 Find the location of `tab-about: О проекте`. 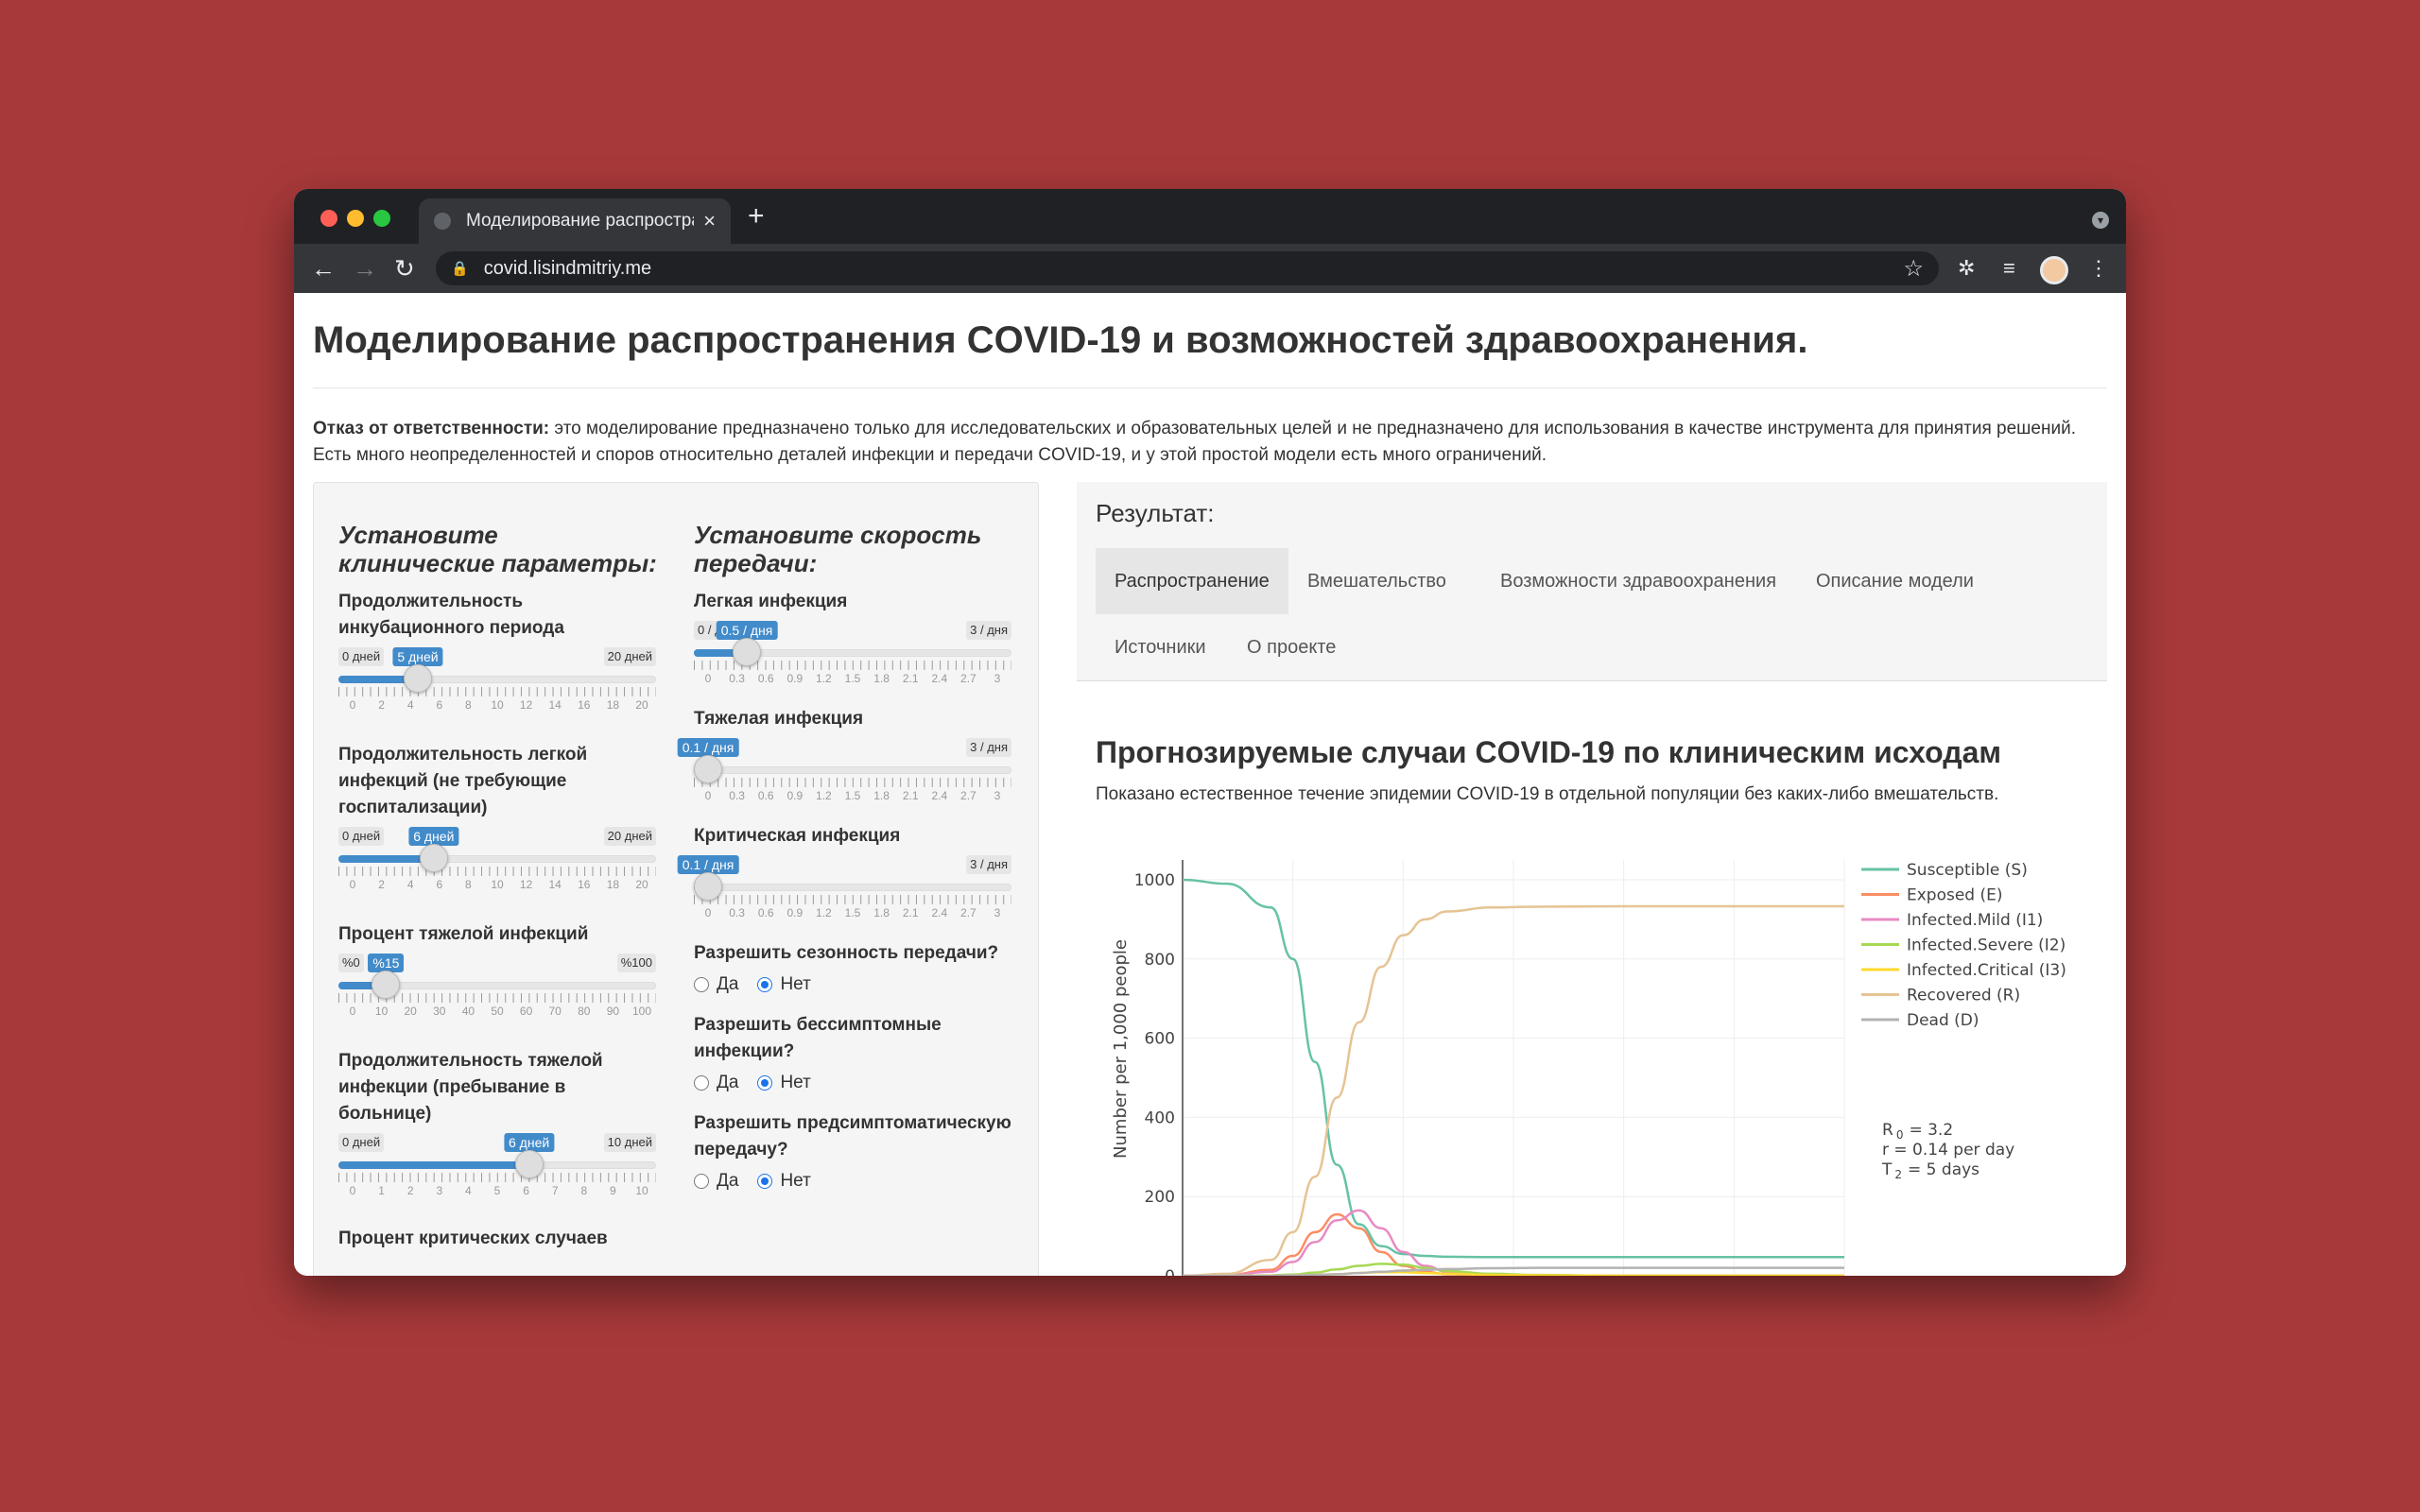

tab-about: О проекте is located at coordinates (1291, 647).